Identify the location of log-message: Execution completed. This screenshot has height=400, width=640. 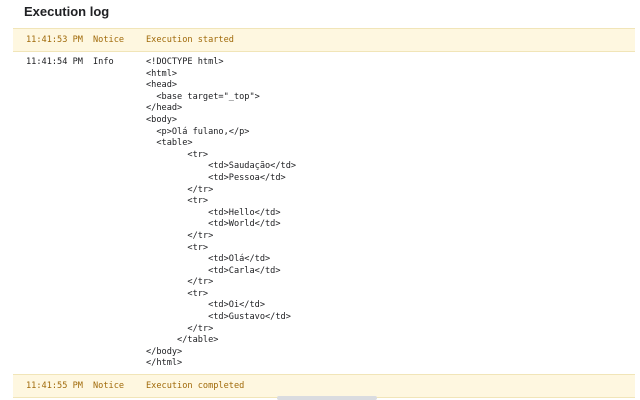
(195, 386).